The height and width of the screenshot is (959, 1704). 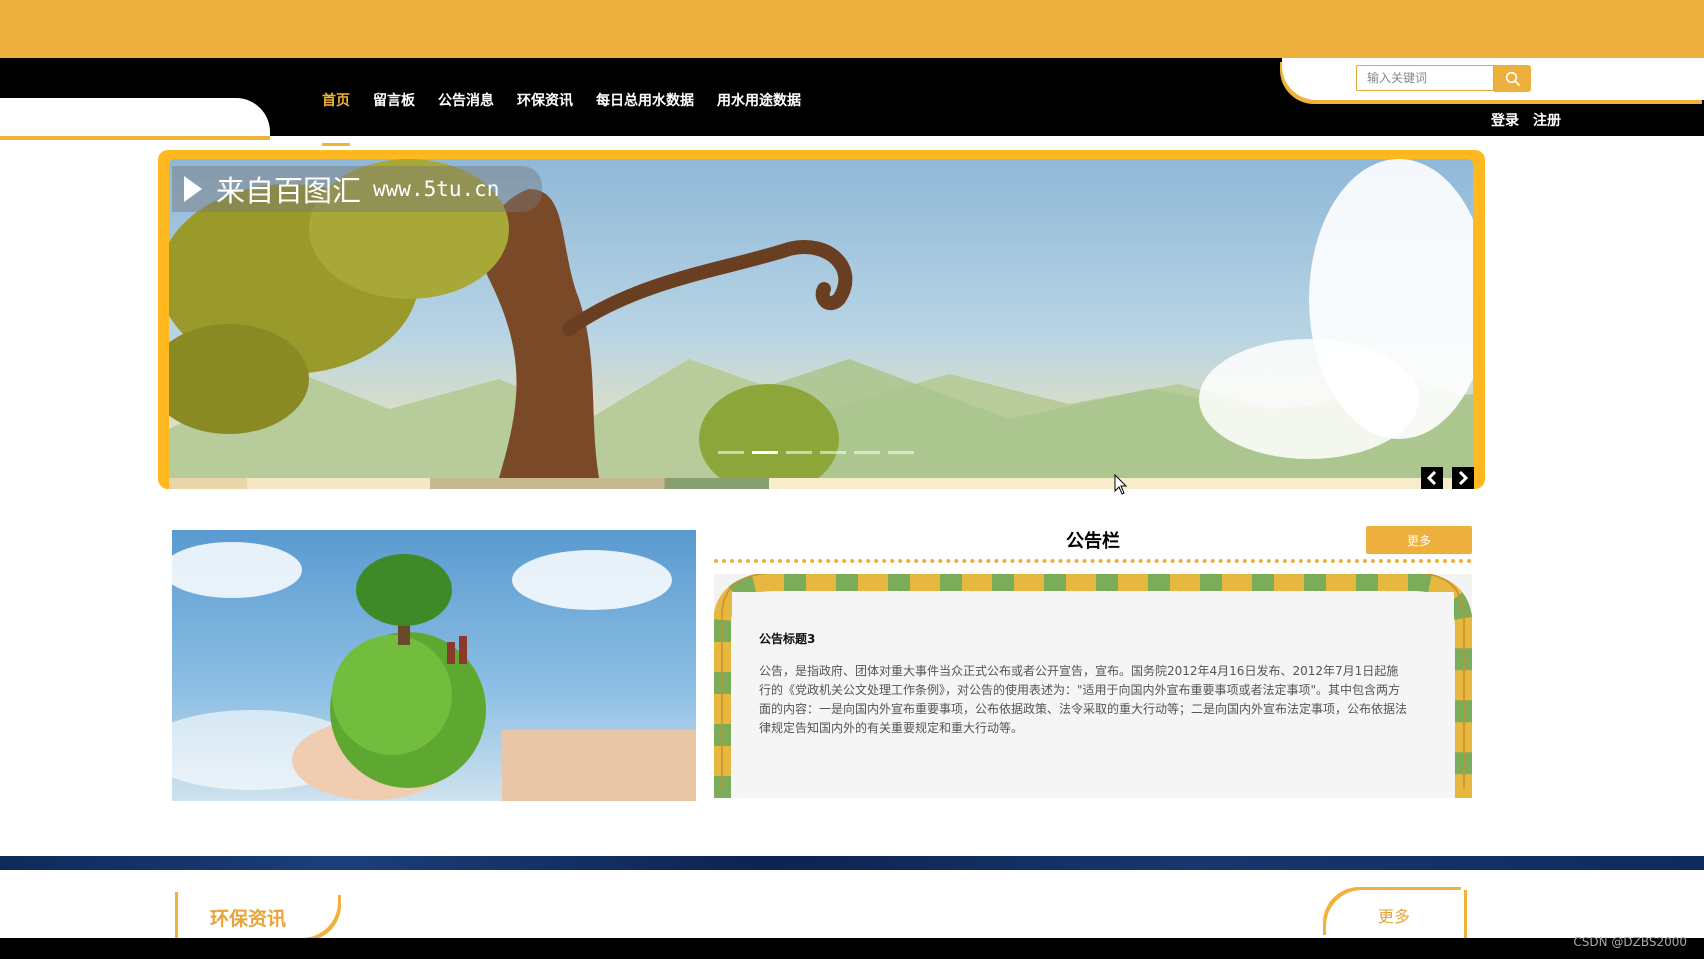 I want to click on play-icon, so click(x=193, y=189).